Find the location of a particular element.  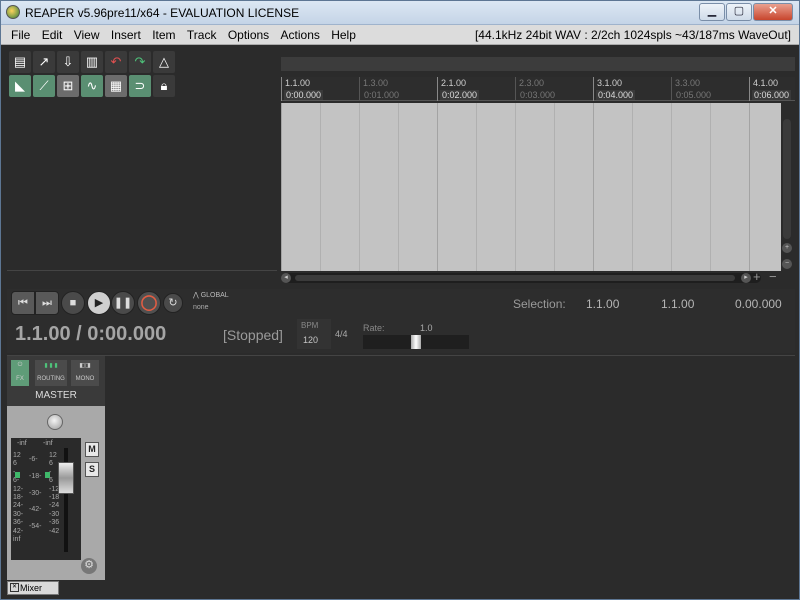

menu-file: File is located at coordinates (20, 33).